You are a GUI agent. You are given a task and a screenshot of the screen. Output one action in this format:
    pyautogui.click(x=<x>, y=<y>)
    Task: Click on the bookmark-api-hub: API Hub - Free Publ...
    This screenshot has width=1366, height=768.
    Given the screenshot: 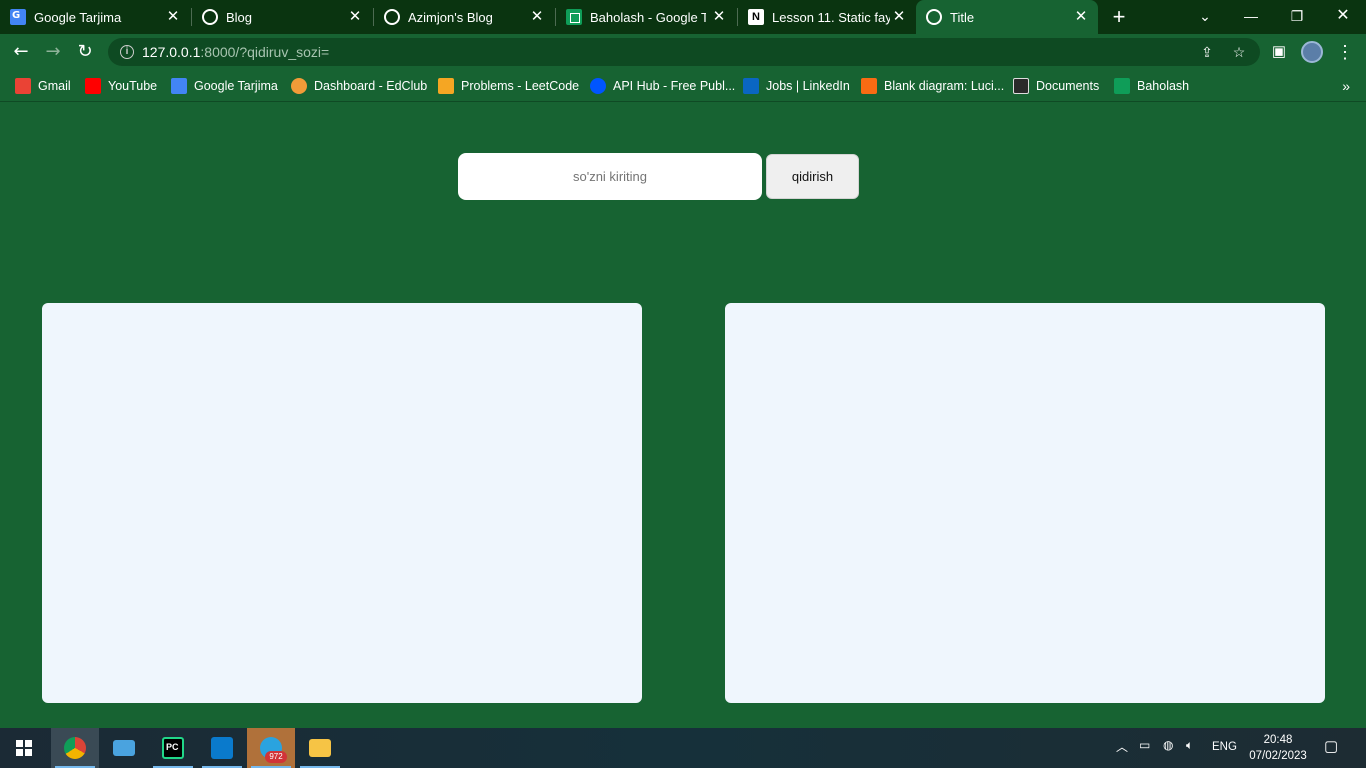 What is the action you would take?
    pyautogui.click(x=662, y=86)
    